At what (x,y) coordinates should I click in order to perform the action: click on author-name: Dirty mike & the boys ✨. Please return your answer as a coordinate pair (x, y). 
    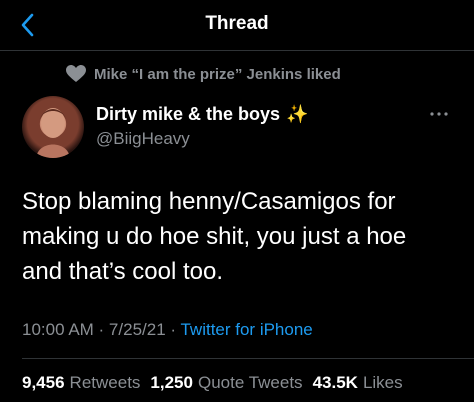
    Looking at the image, I should click on (202, 114).